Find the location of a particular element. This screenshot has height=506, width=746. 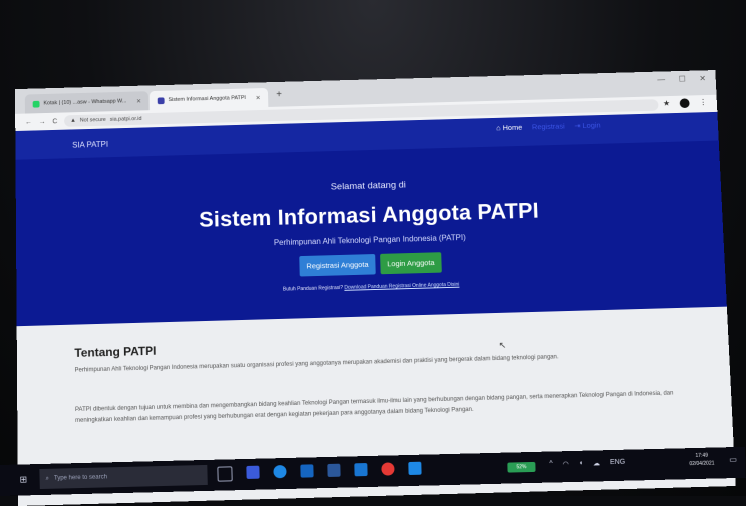

maximize-icon: ☐ is located at coordinates (682, 79).